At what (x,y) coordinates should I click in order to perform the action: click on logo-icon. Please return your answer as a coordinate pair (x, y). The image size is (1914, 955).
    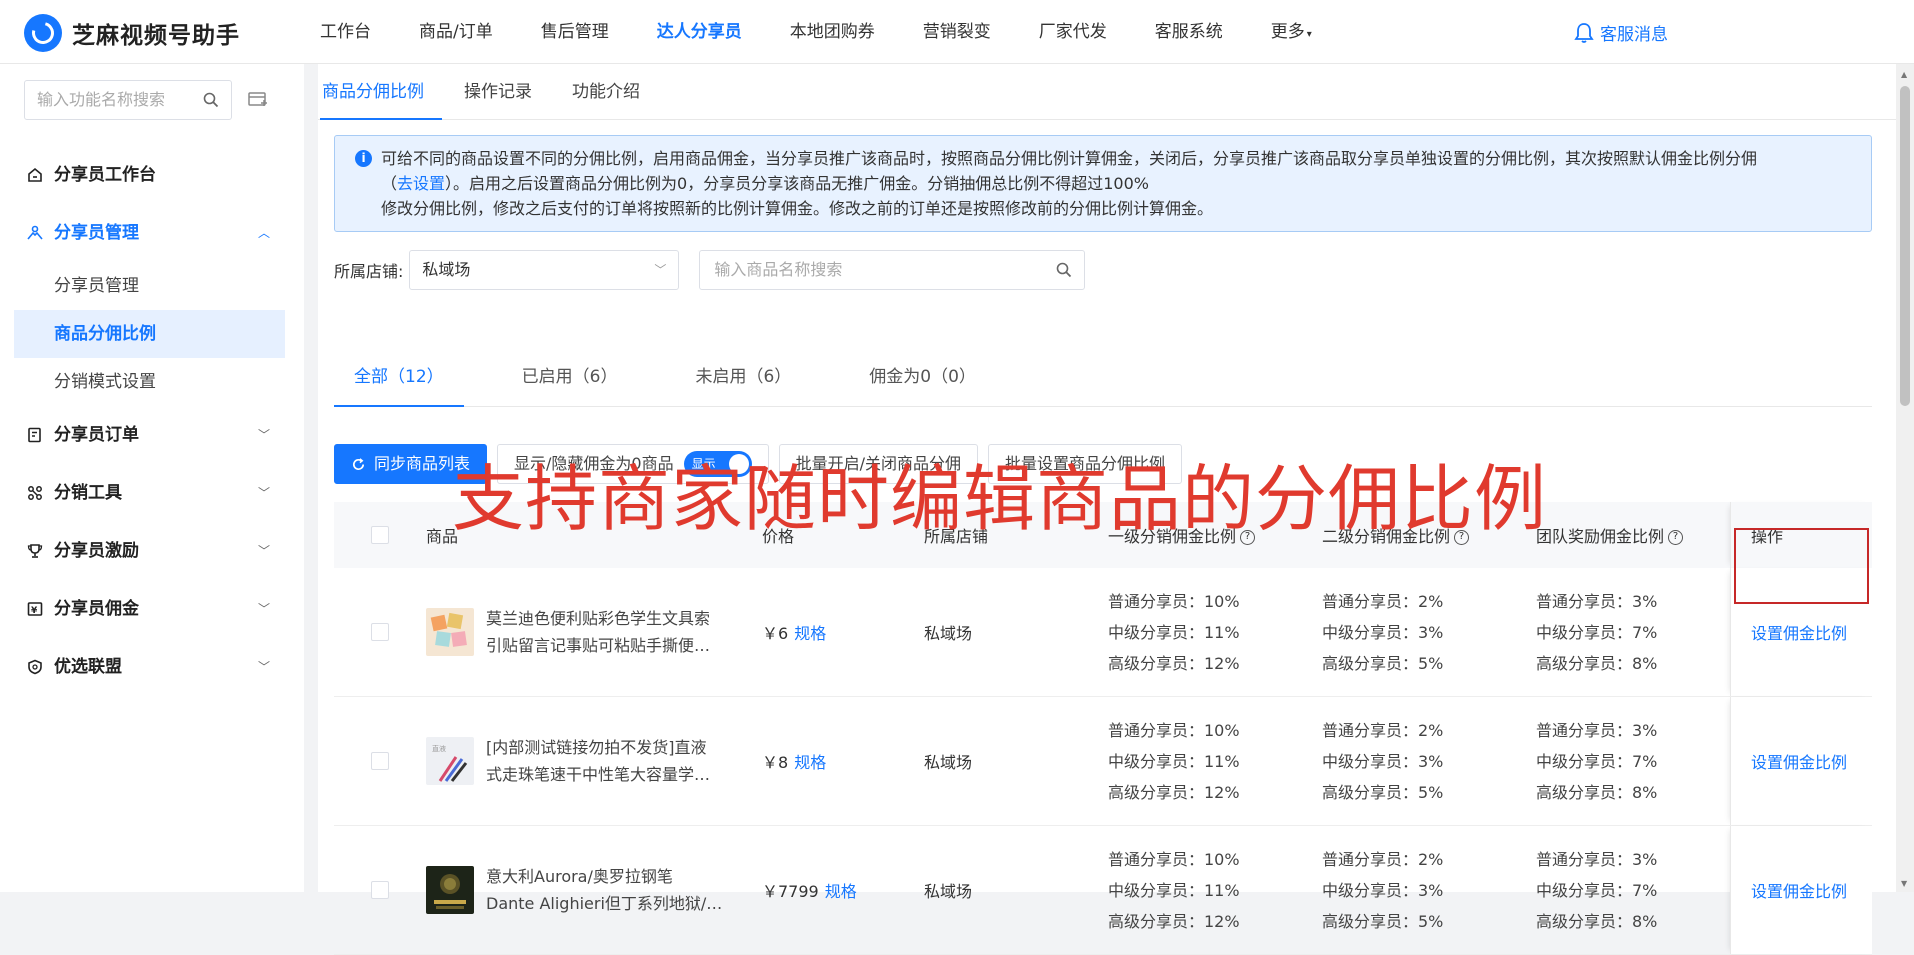
    Looking at the image, I should click on (43, 33).